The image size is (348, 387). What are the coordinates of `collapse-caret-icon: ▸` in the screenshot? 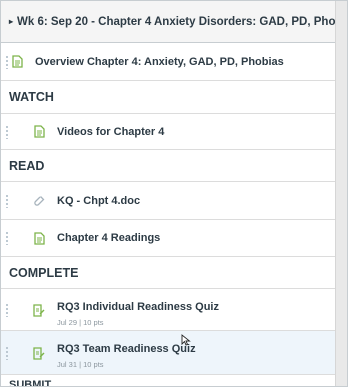 It's located at (11, 21).